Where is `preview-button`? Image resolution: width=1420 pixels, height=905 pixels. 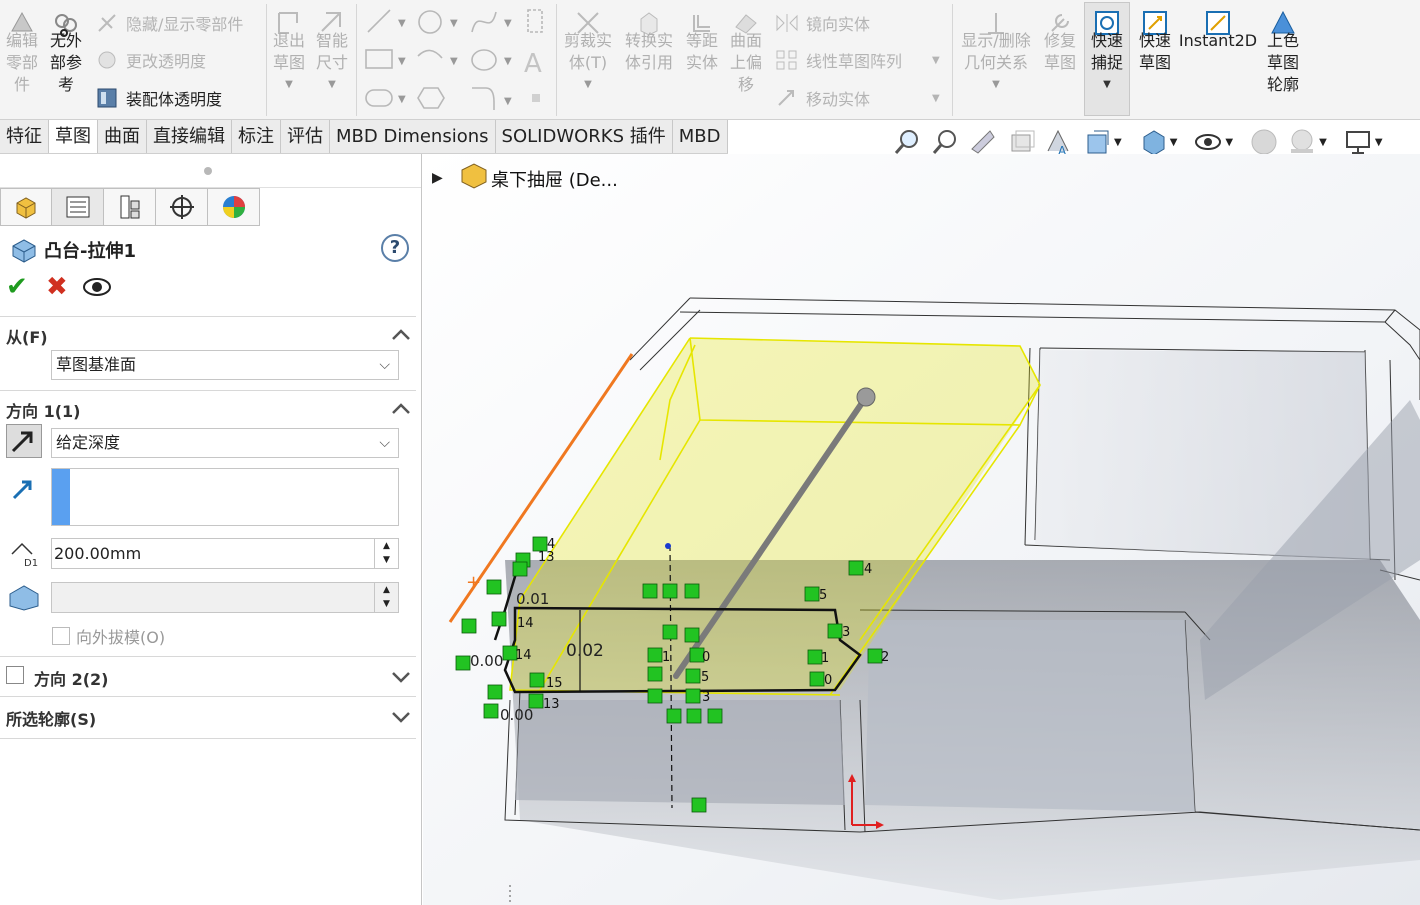 preview-button is located at coordinates (97, 289).